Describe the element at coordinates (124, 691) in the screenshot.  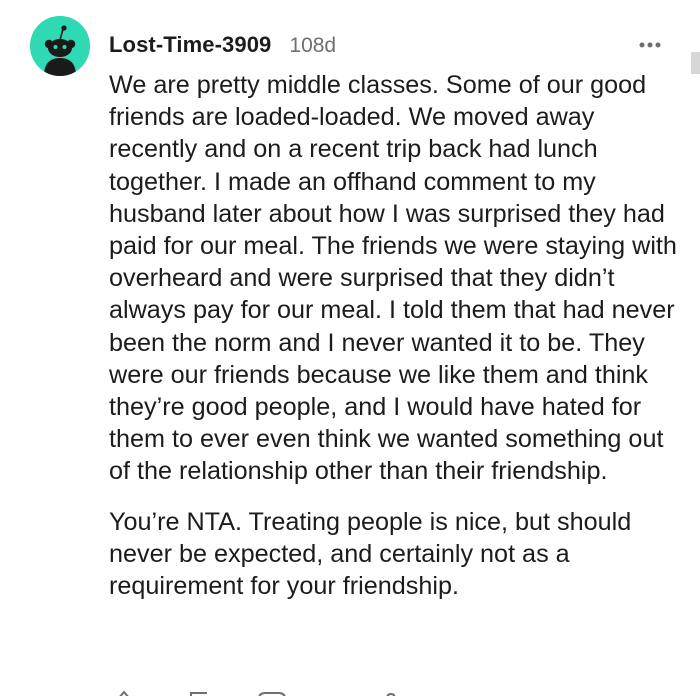
I see `upvote-icon` at that location.